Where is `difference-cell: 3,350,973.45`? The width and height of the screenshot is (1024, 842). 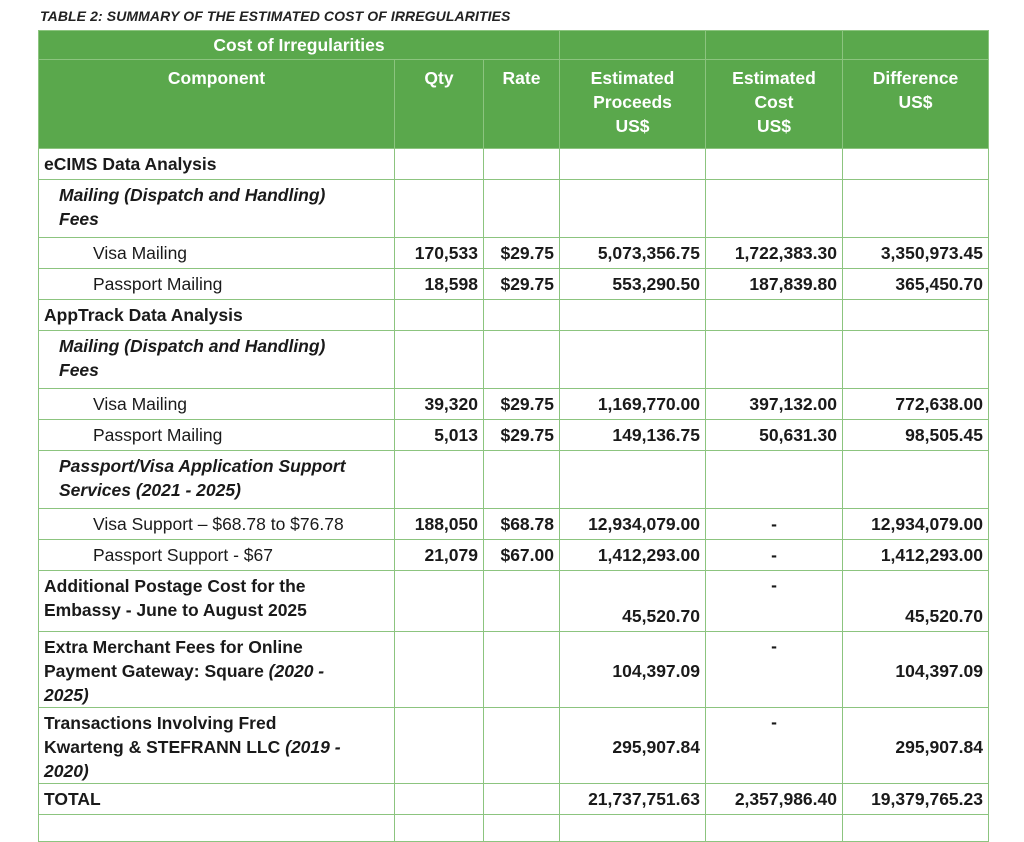 difference-cell: 3,350,973.45 is located at coordinates (915, 253).